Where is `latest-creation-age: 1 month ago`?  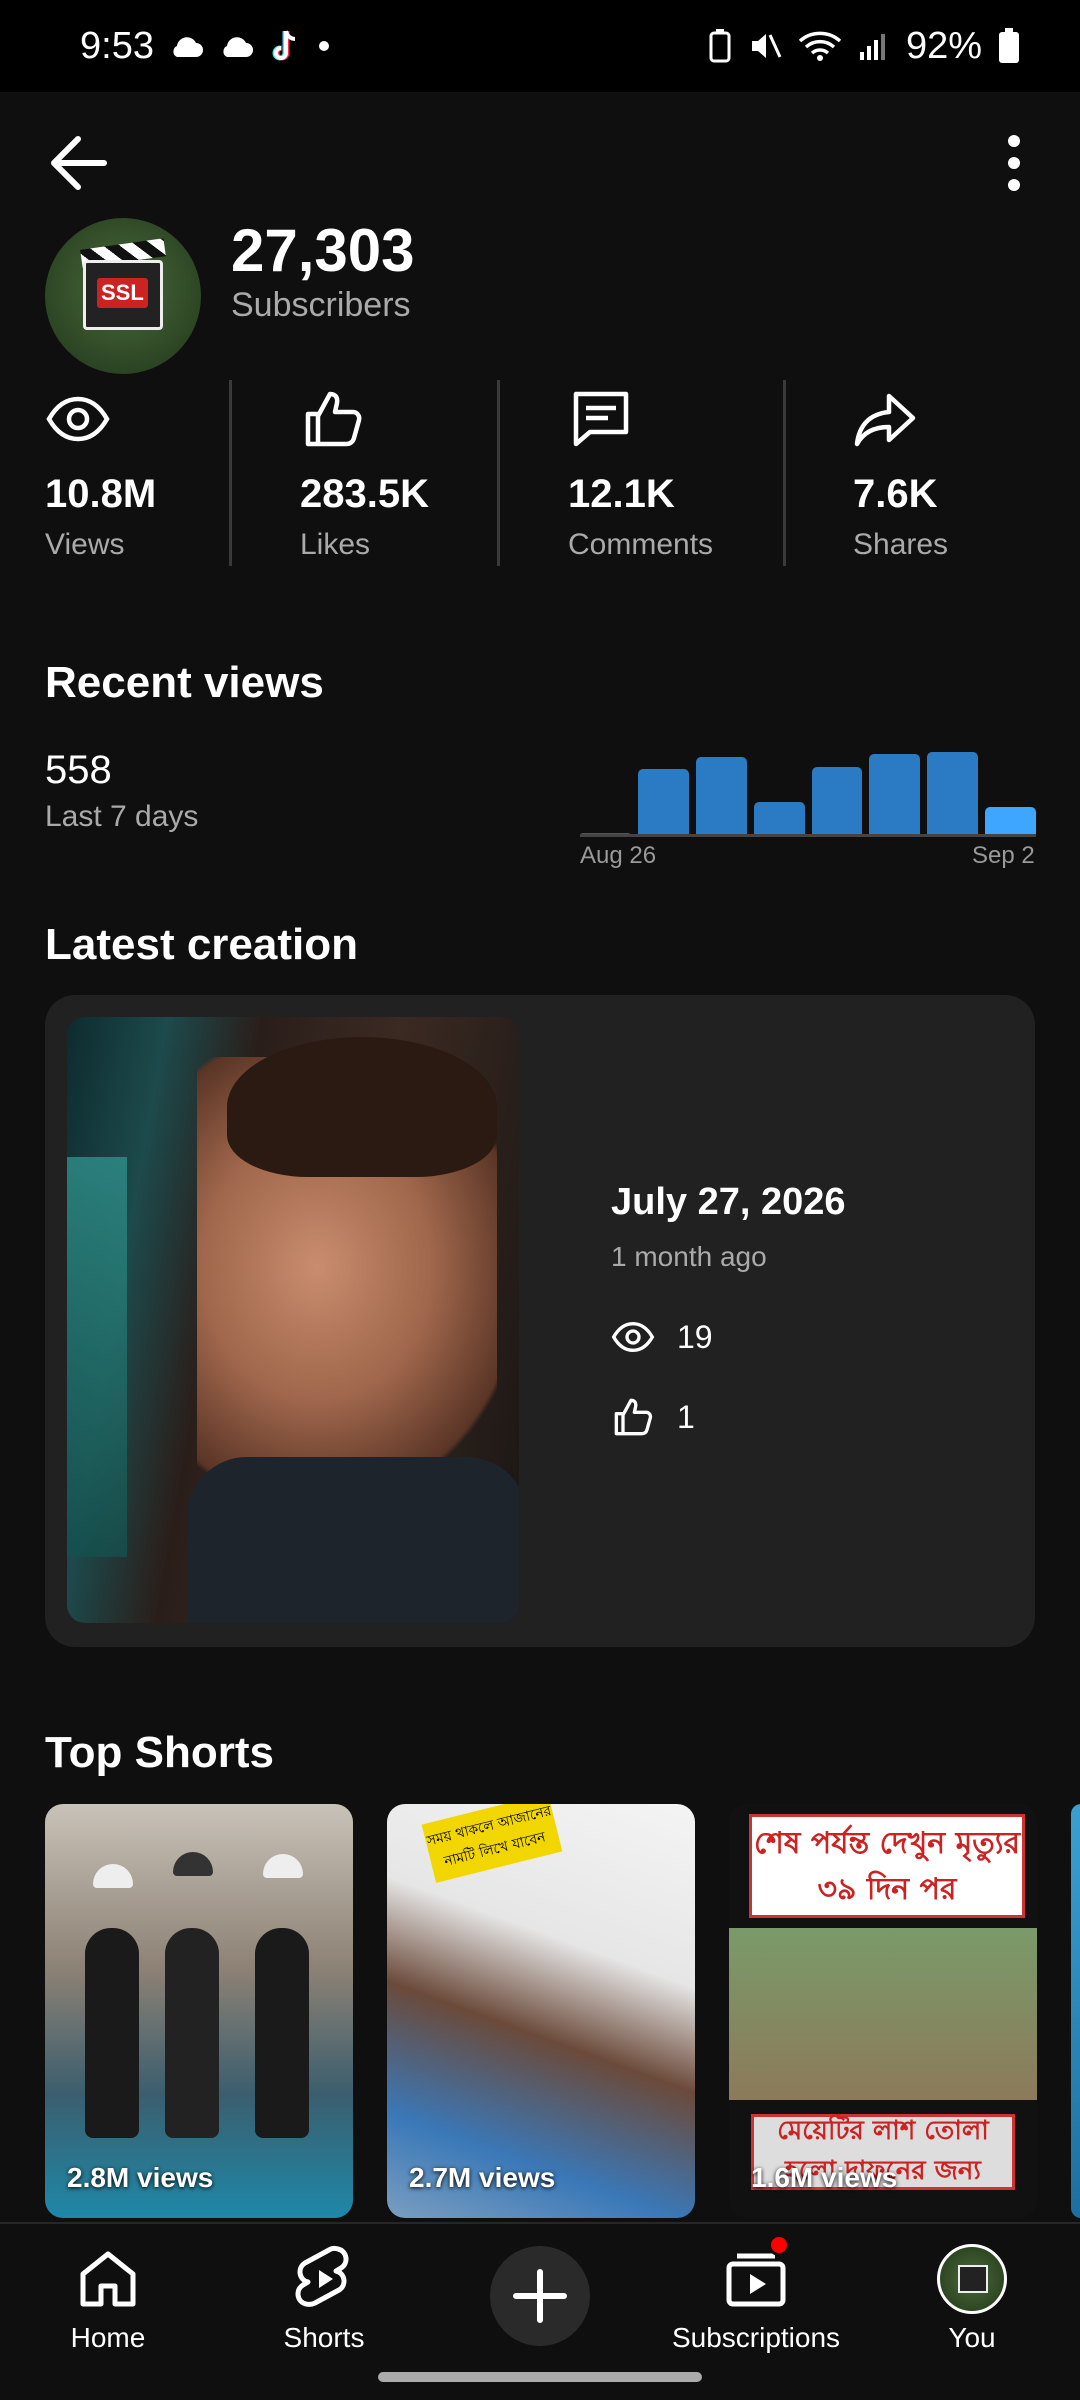 latest-creation-age: 1 month ago is located at coordinates (689, 1256).